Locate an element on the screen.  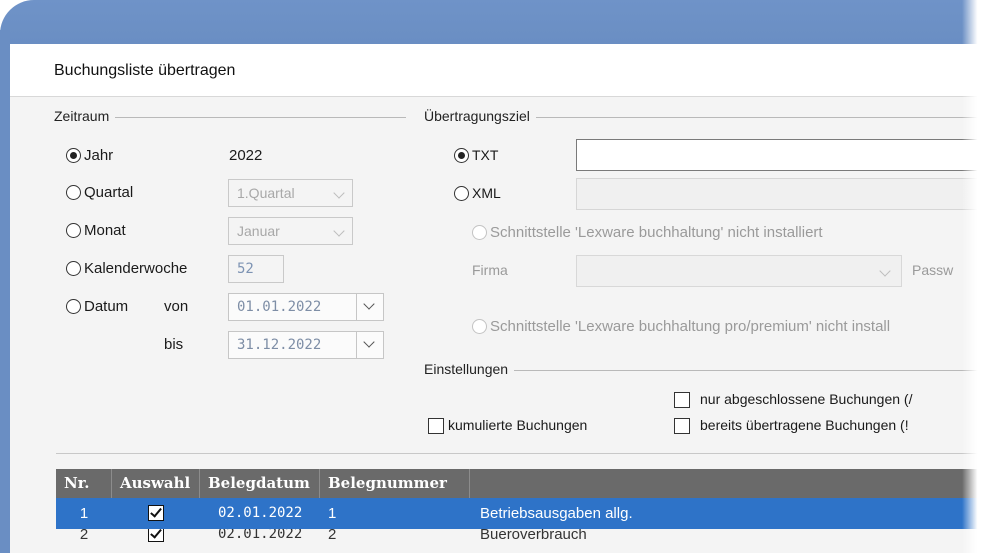
firma-select is located at coordinates (739, 271).